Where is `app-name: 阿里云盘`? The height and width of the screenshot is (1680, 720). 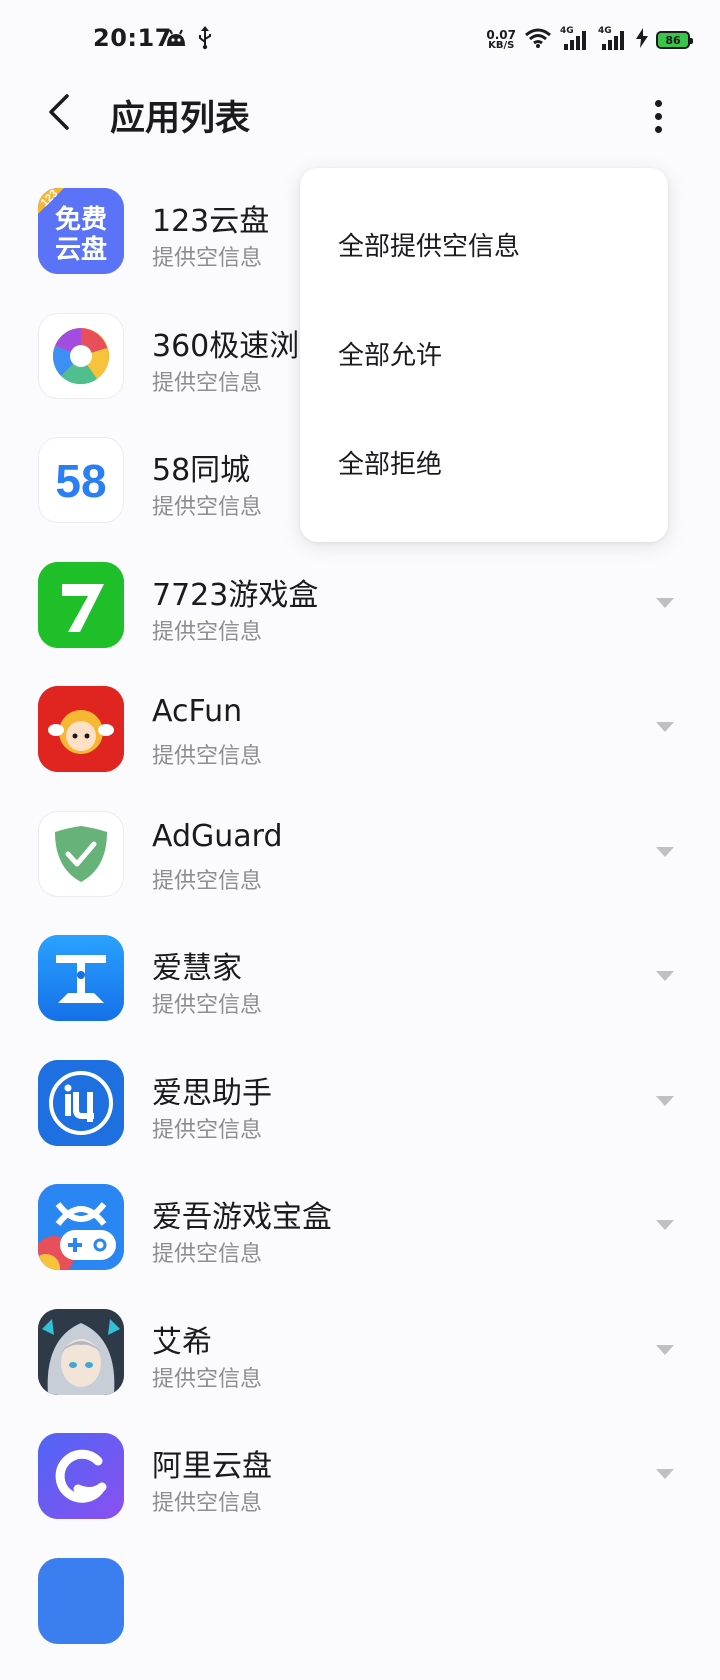 app-name: 阿里云盘 is located at coordinates (212, 1463).